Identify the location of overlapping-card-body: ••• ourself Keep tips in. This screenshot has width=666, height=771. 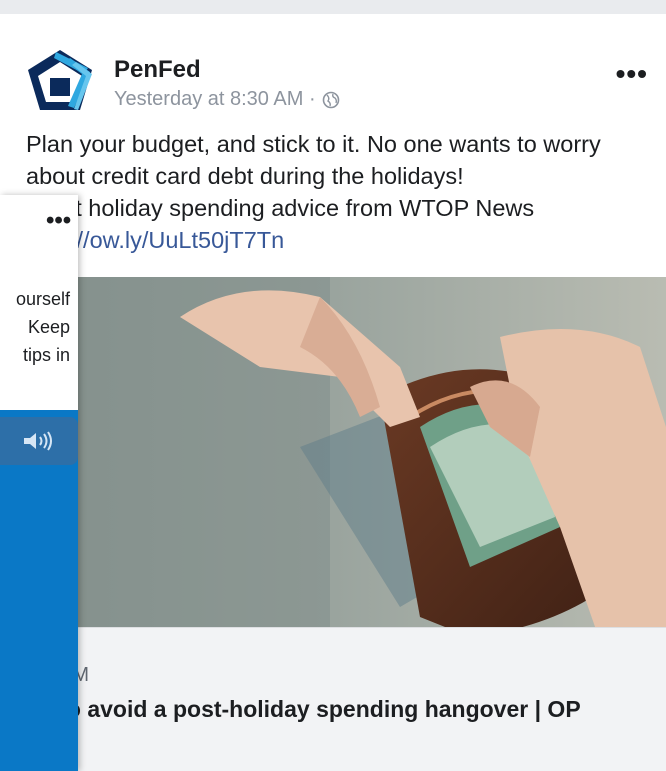
(39, 302).